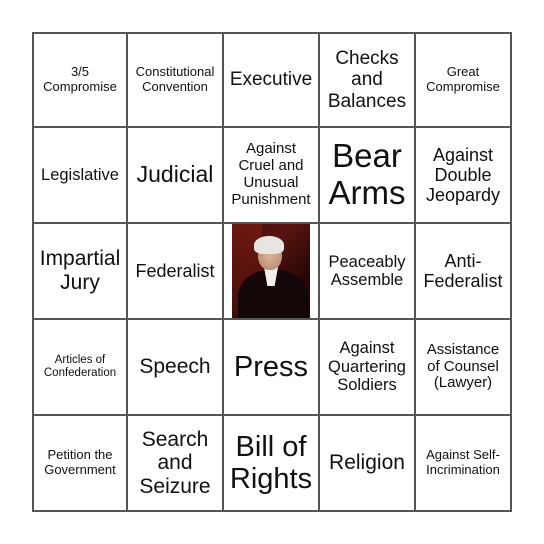 This screenshot has width=544, height=544. I want to click on cell-label: Articles of Confederation, so click(80, 366).